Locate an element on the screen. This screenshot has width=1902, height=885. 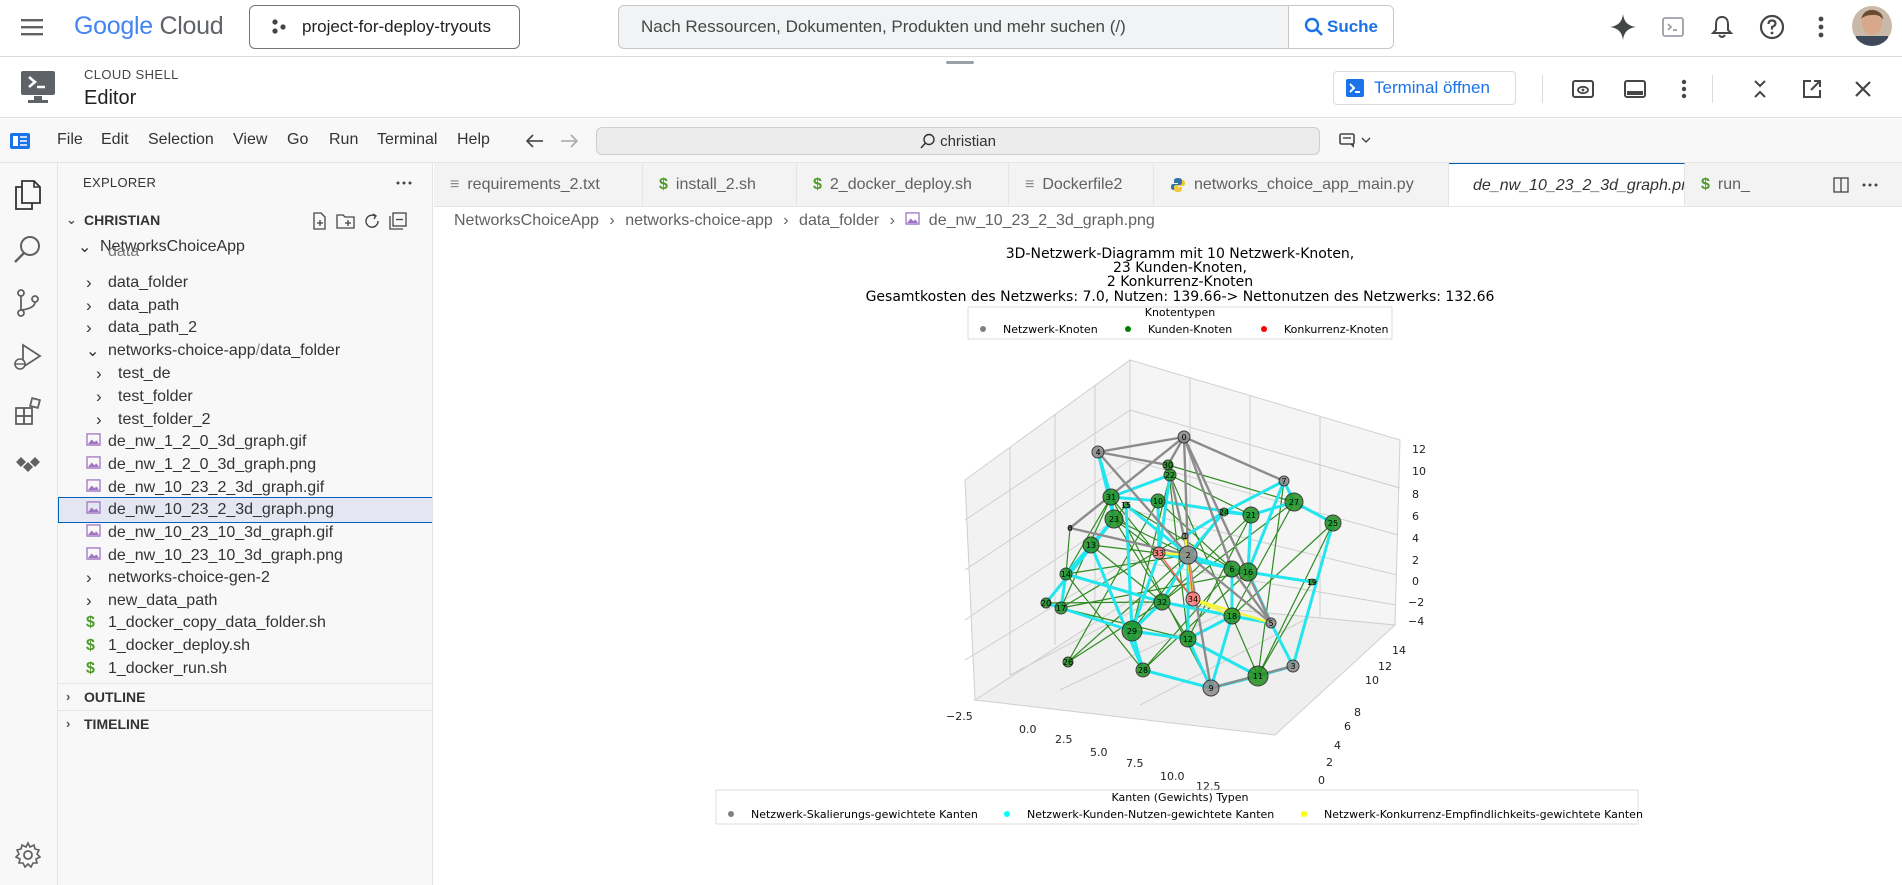
node-label: 25 is located at coordinates (1333, 523).